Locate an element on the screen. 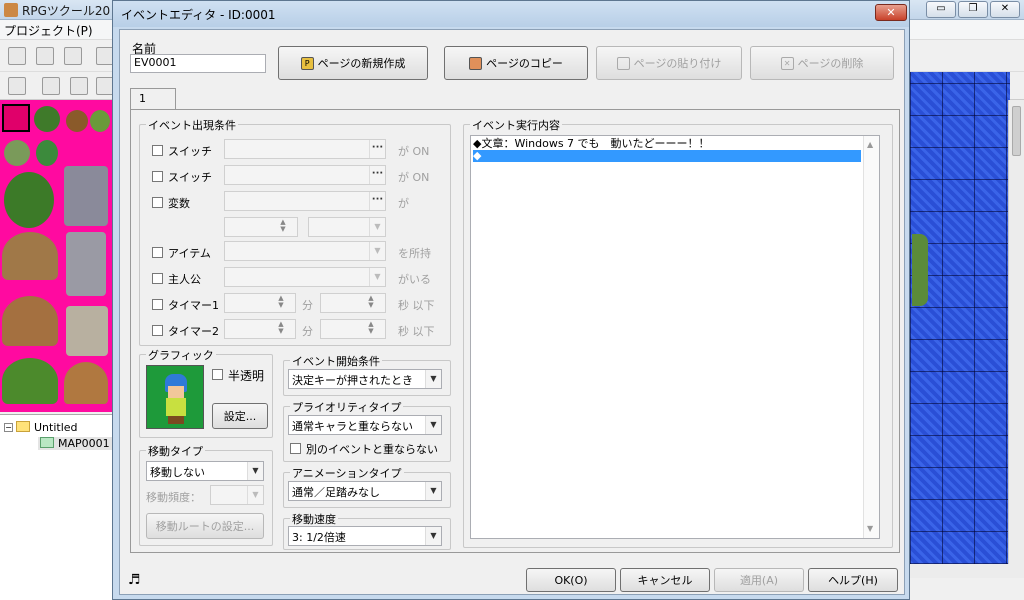 The height and width of the screenshot is (600, 1024). scroll-down-icon: ▼ is located at coordinates (870, 528).